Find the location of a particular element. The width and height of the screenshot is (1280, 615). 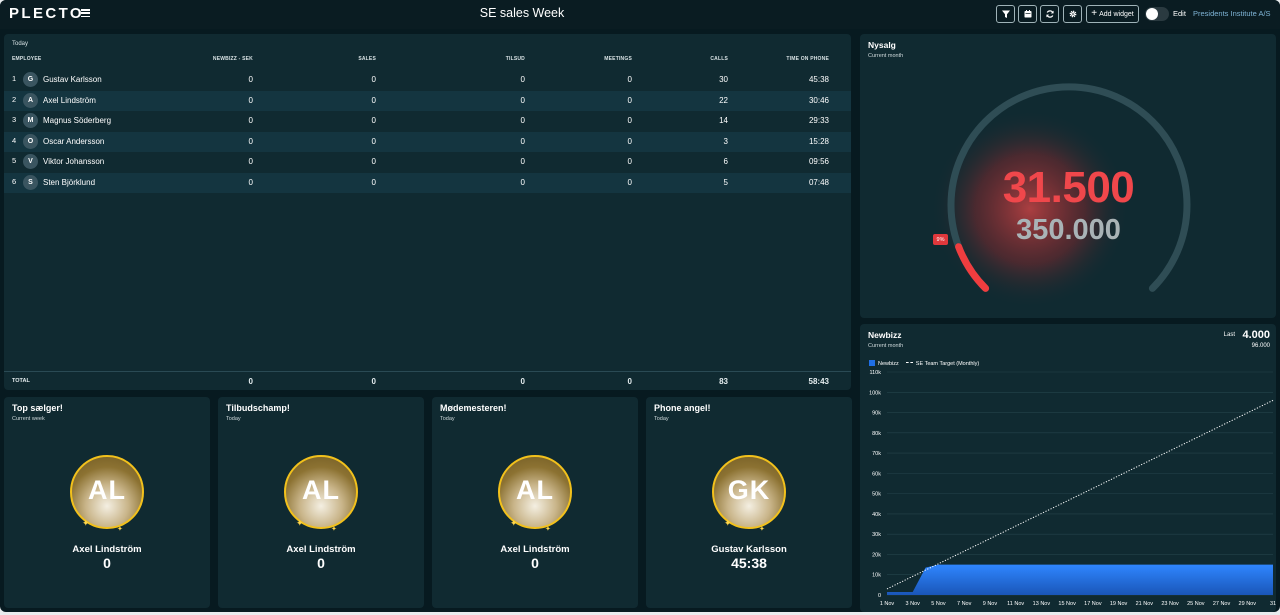

calendar-button is located at coordinates (1027, 14).